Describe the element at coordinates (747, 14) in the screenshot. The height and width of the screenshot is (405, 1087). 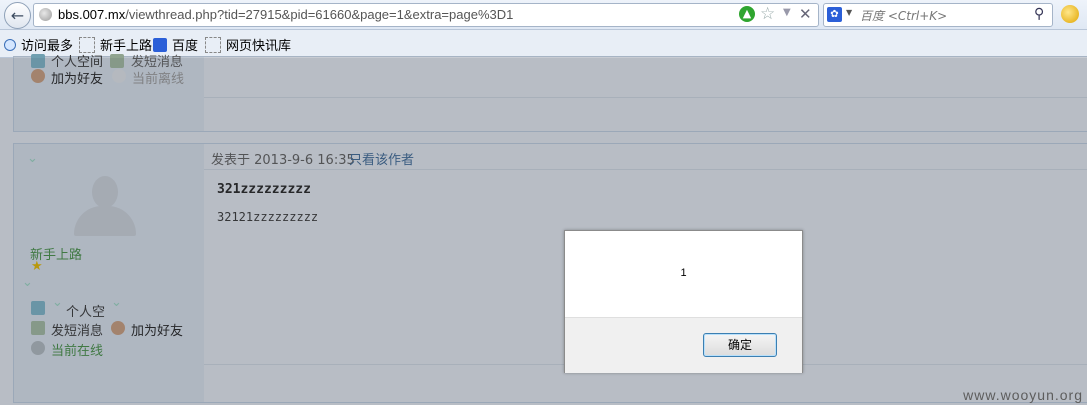
I see `go-arrow-icon: ▲` at that location.